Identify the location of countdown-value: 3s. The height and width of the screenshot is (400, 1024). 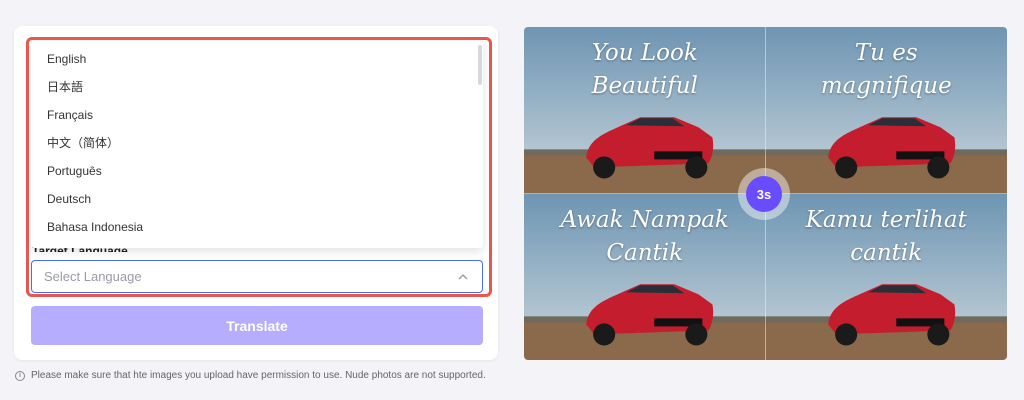
(764, 194).